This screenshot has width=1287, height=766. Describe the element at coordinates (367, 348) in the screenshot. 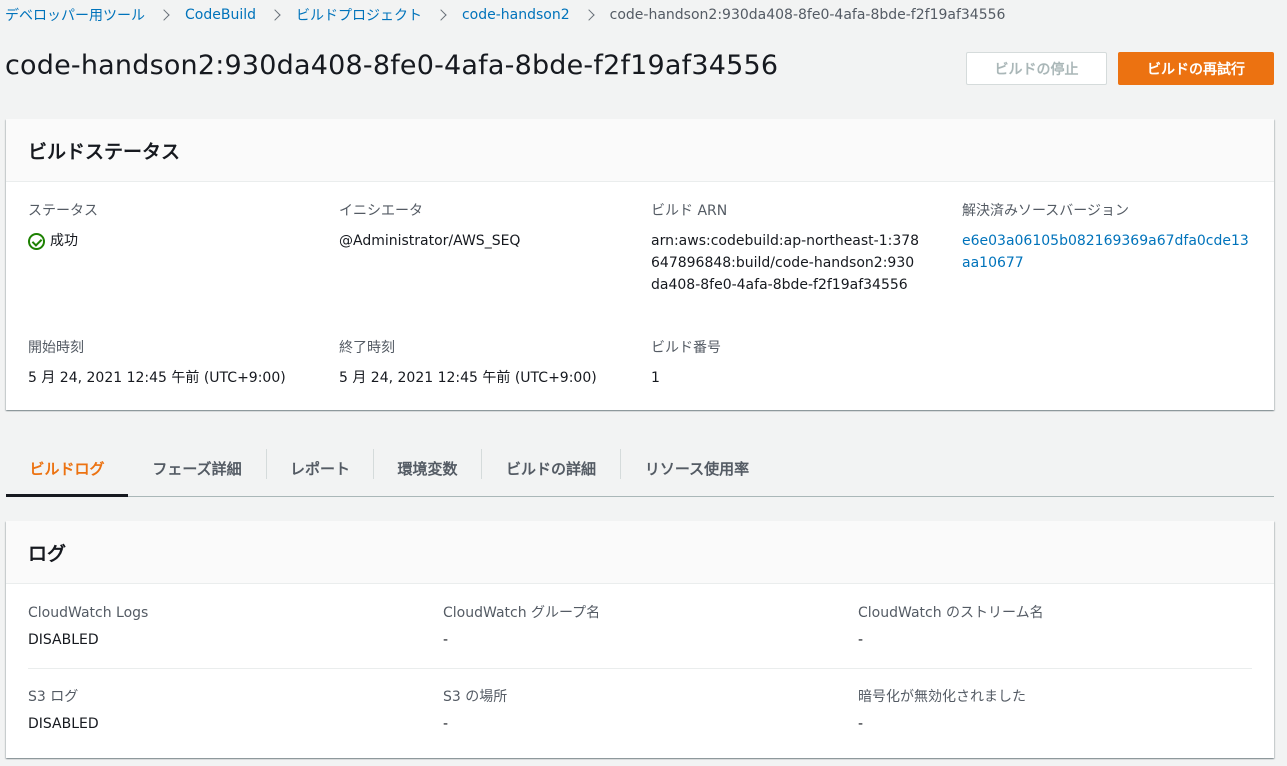

I see `end-time-label: 終了時刻` at that location.